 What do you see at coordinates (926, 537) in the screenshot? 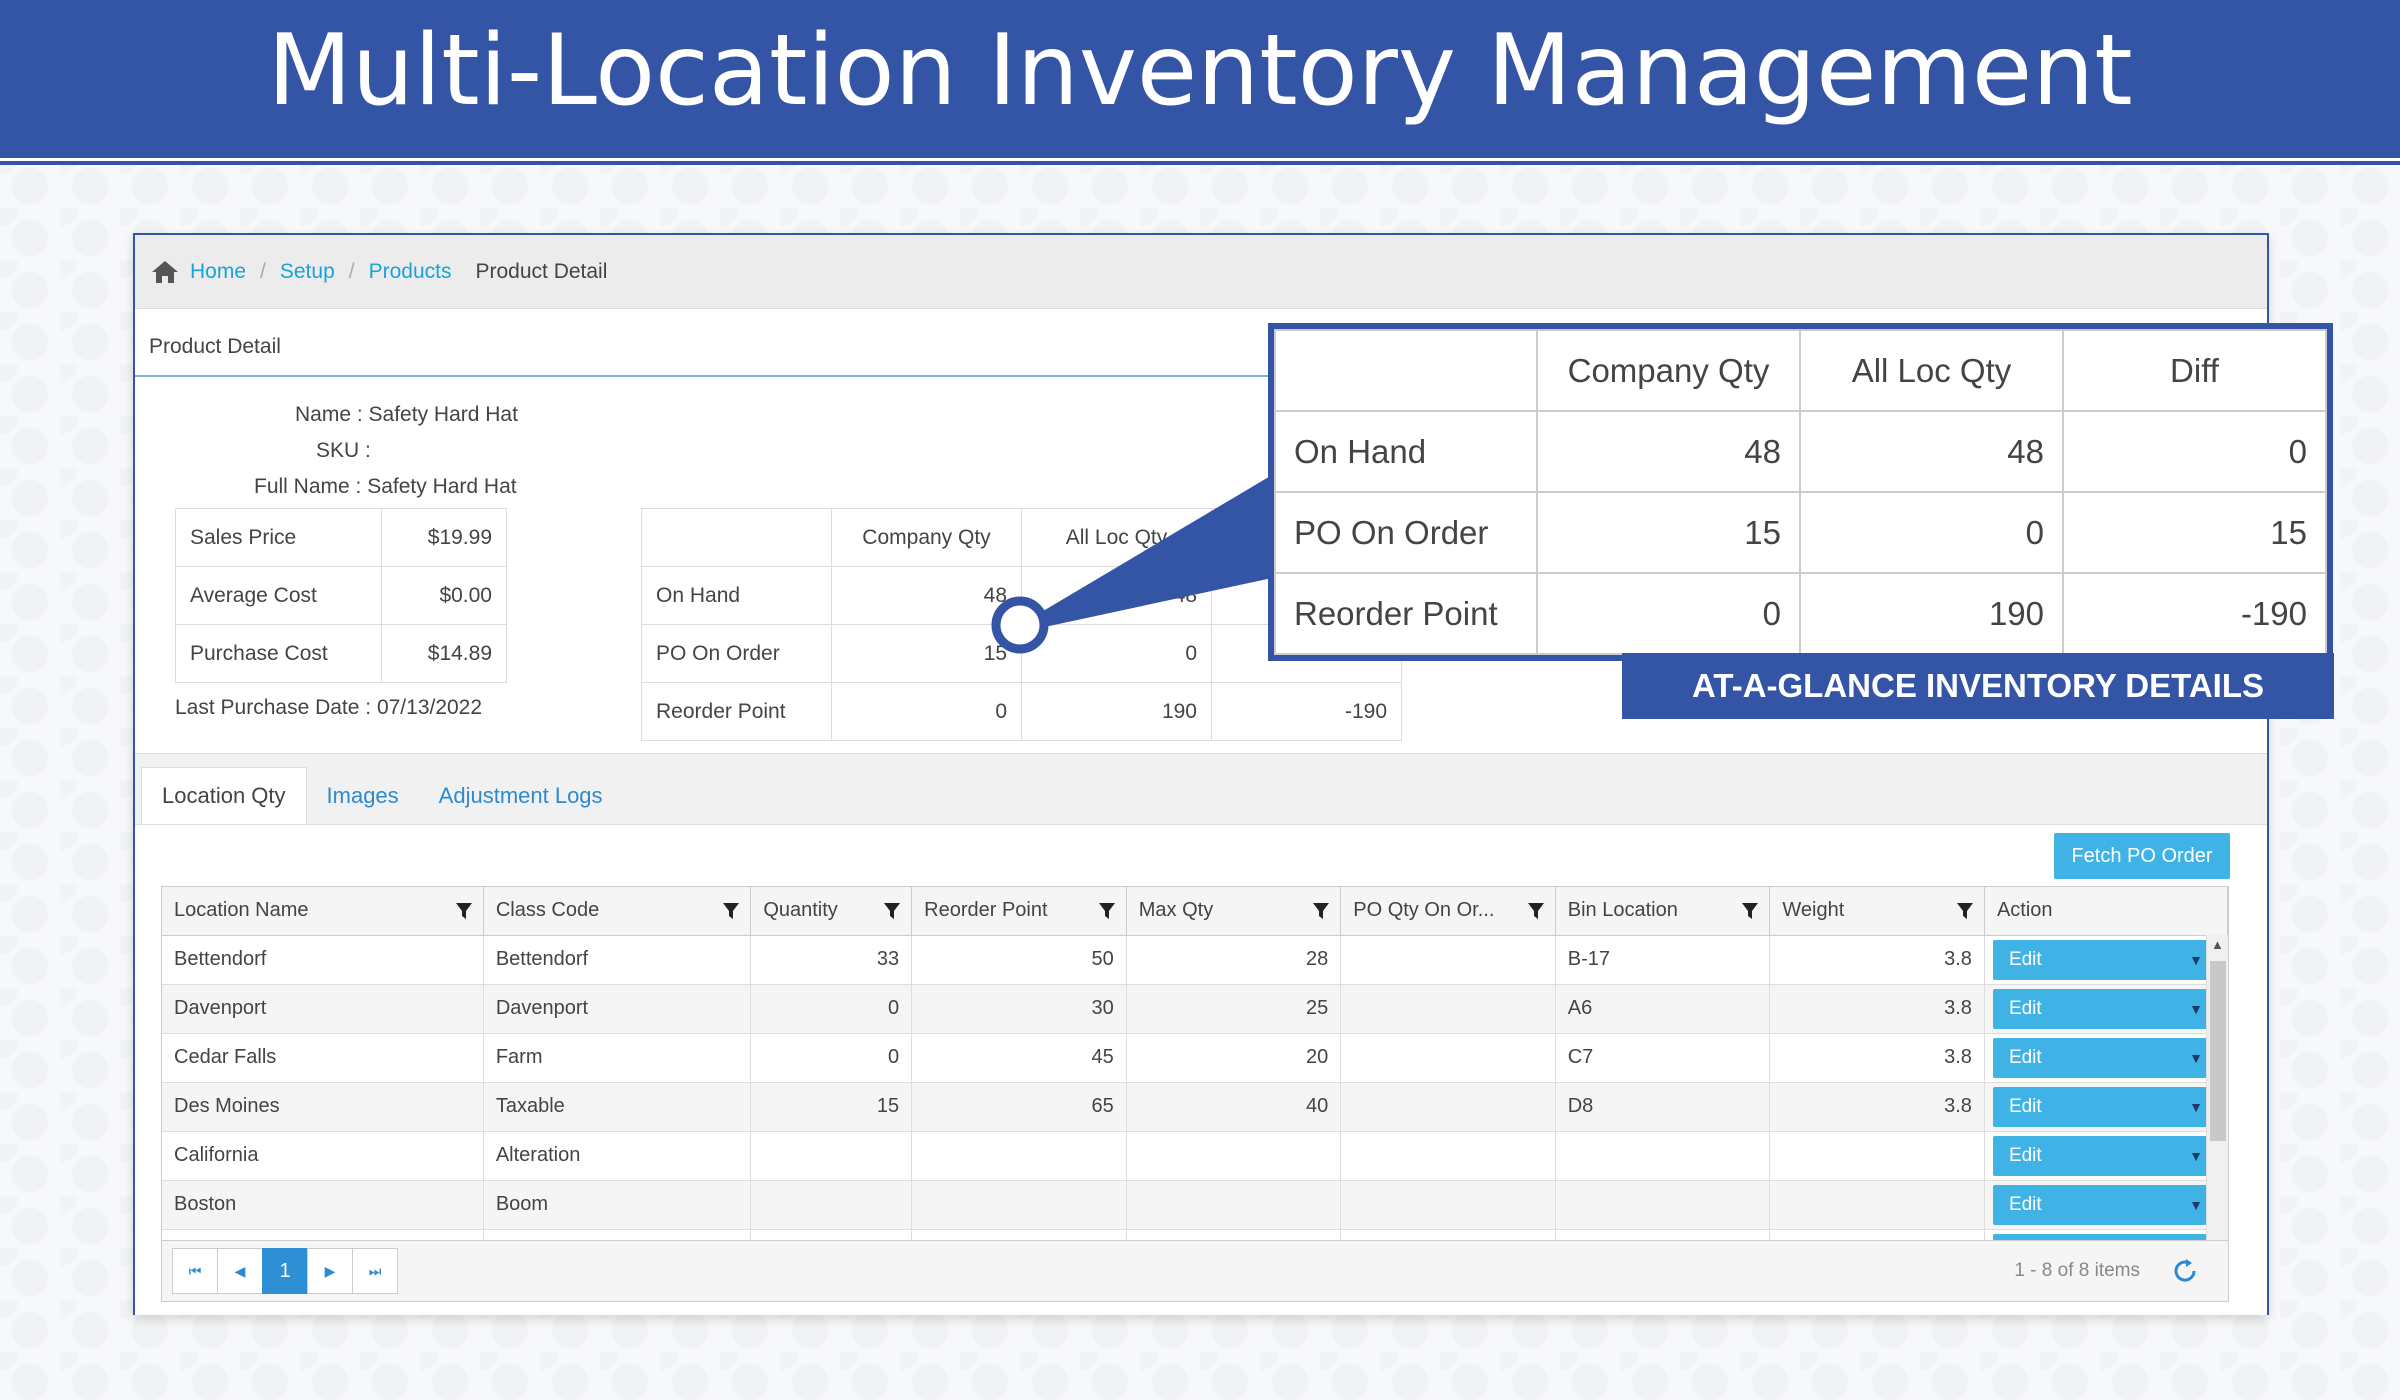
I see `qty-header: Company Qty` at bounding box center [926, 537].